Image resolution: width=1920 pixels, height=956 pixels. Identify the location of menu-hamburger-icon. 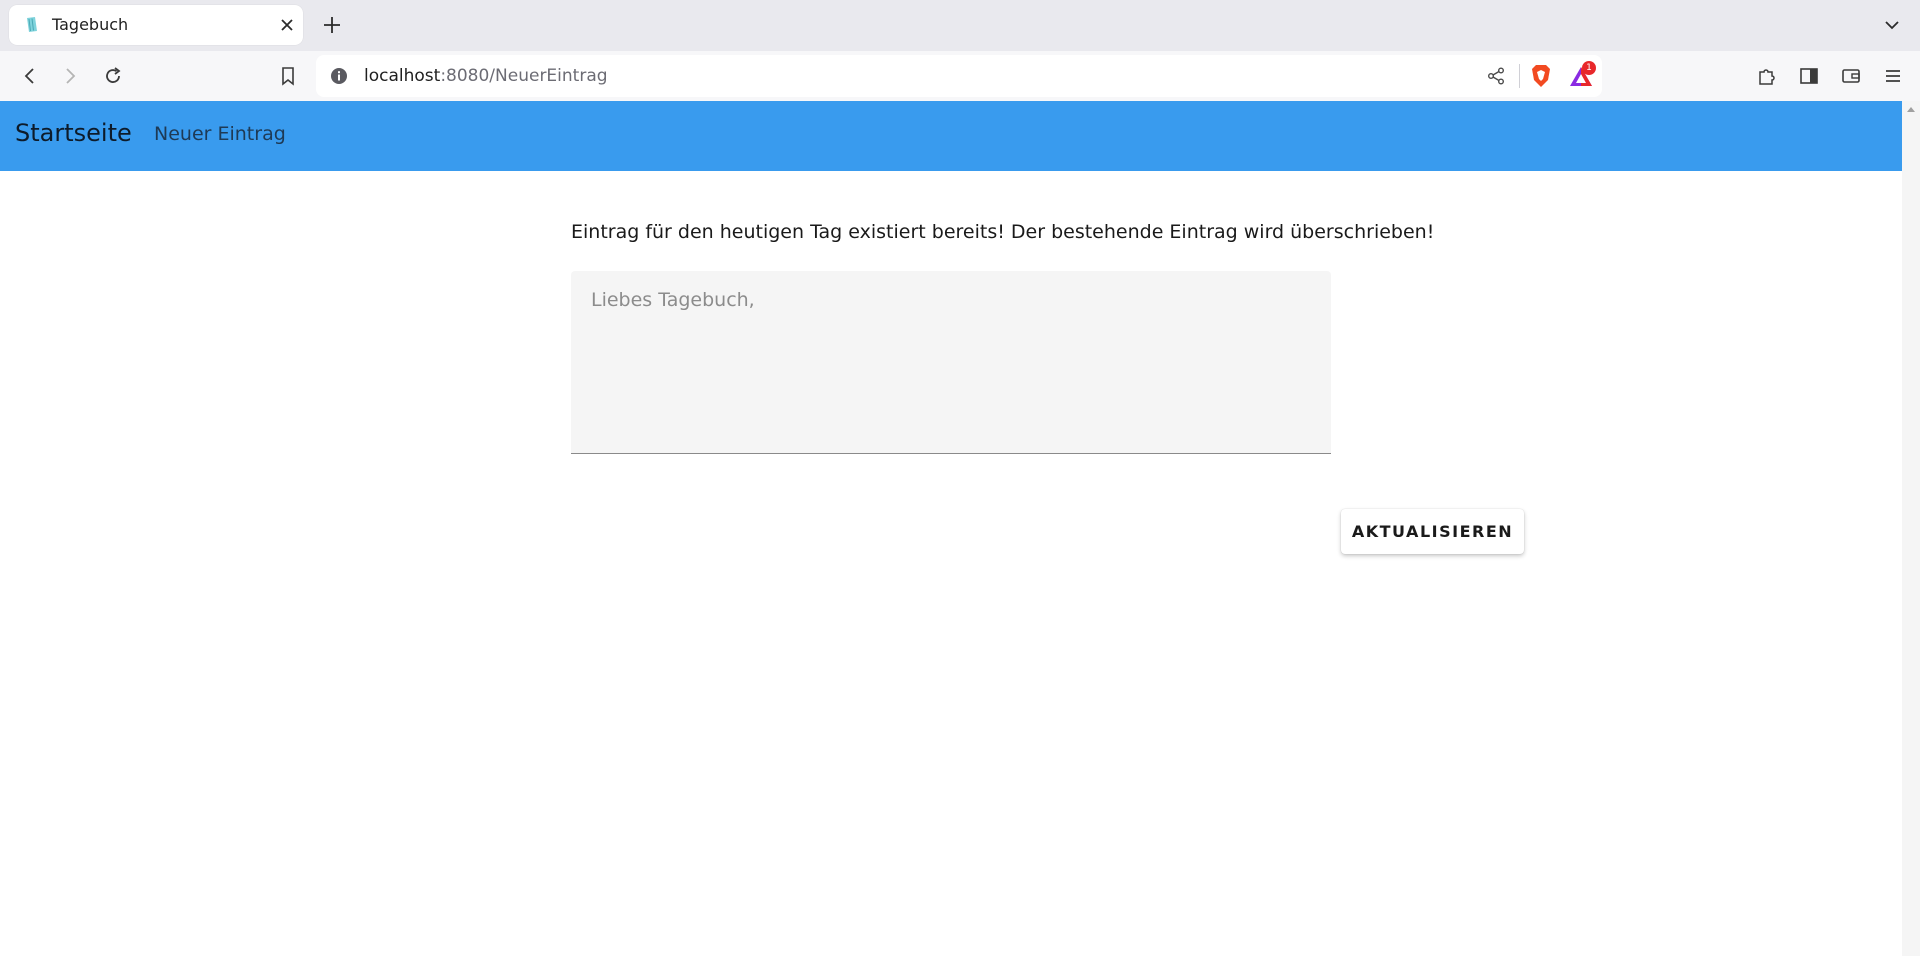
(1893, 76).